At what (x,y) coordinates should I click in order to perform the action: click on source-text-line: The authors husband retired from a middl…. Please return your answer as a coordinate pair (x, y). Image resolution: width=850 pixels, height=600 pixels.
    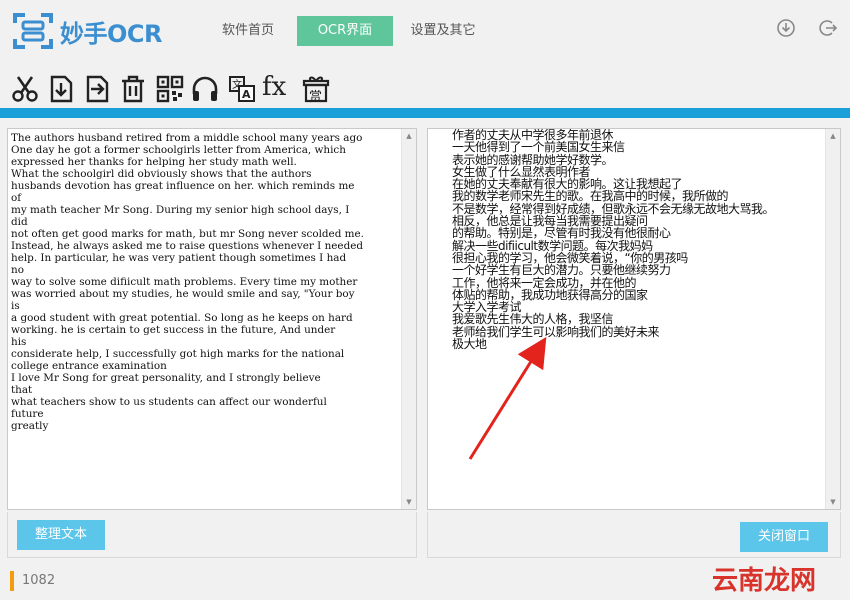
    Looking at the image, I should click on (187, 138).